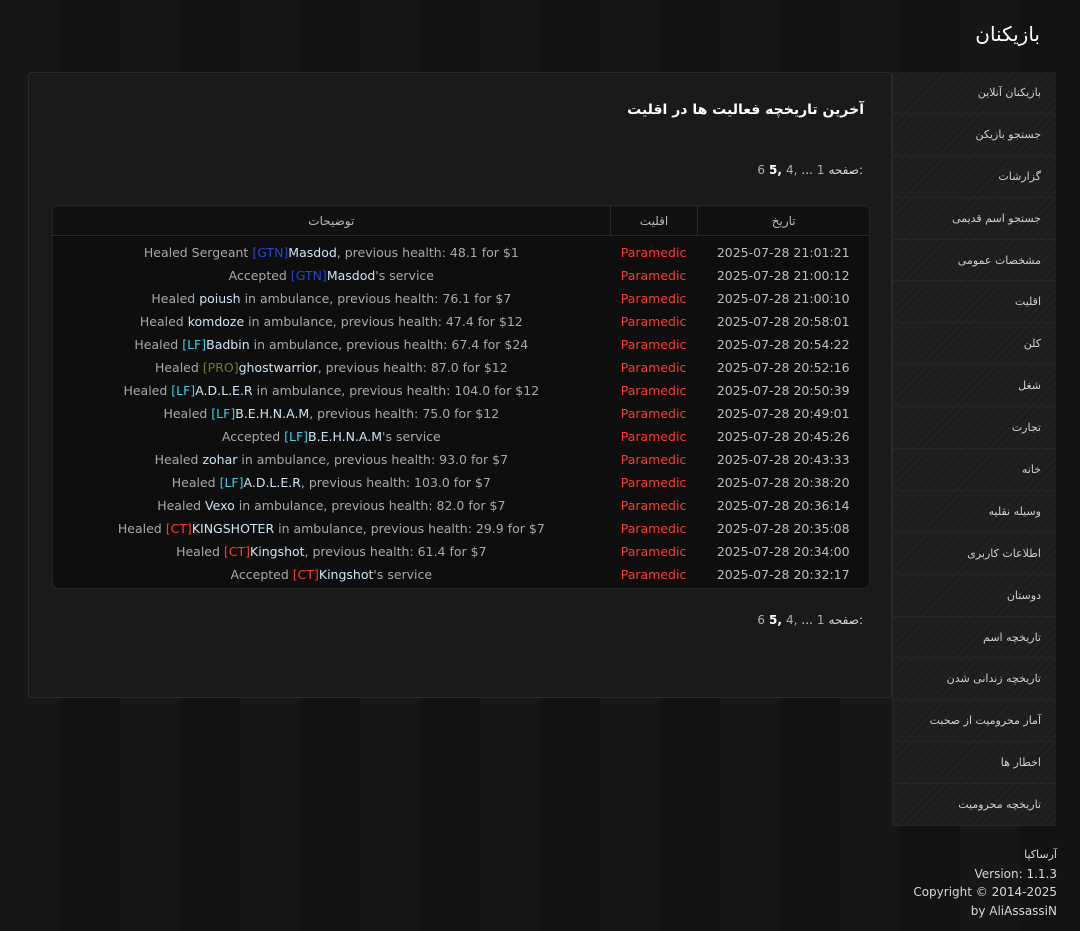 The image size is (1080, 931). I want to click on sidebar-item-14: تاریخچه زندانی شدن, so click(974, 679).